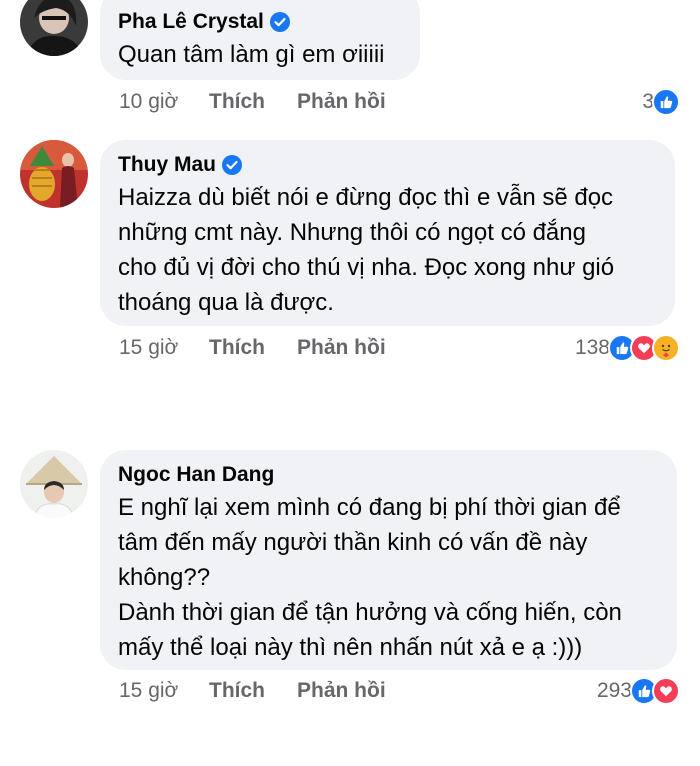 The image size is (700, 766). Describe the element at coordinates (164, 102) in the screenshot. I see `timestamp: 10 giờ` at that location.